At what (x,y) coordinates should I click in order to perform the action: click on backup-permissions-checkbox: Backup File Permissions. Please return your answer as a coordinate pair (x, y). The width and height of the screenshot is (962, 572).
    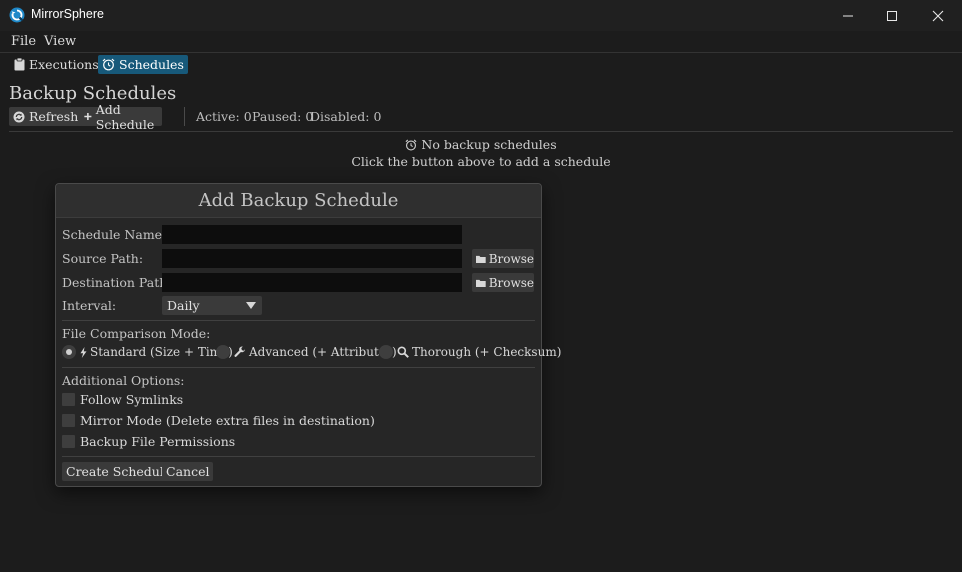
    Looking at the image, I should click on (148, 441).